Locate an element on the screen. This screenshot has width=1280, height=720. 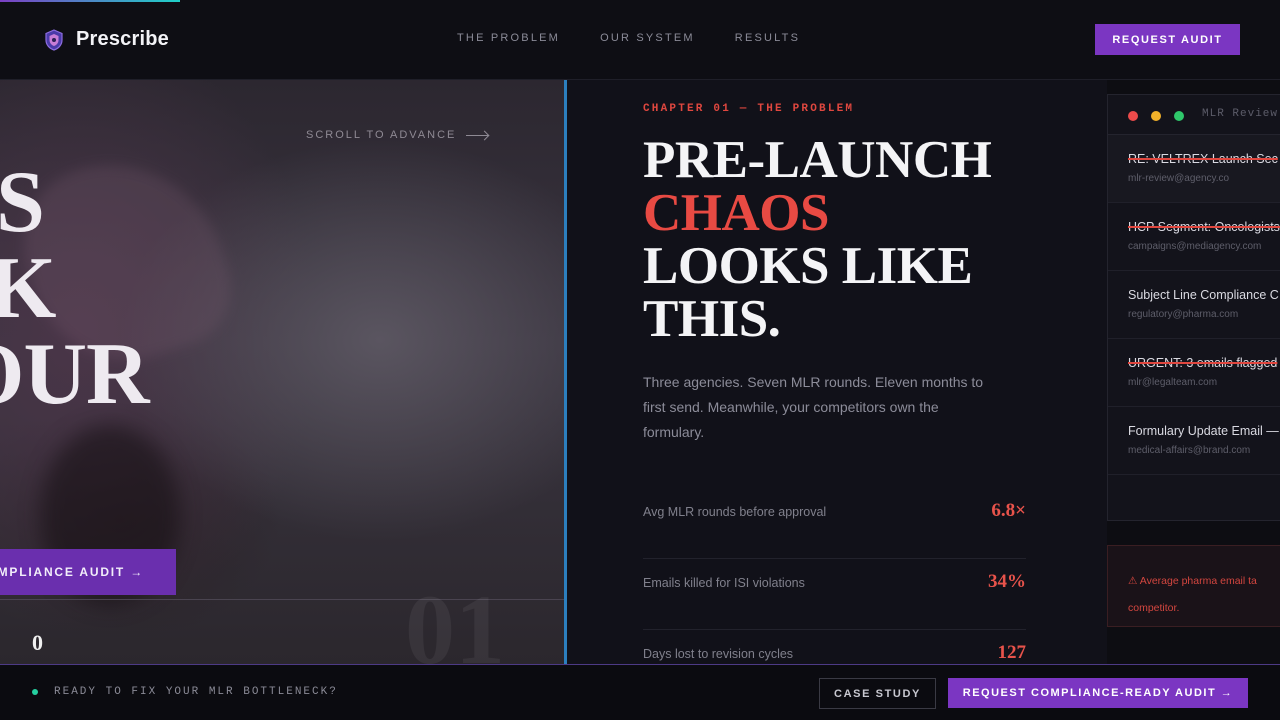
compliance-audit-button: MPLIANCE AUDIT → is located at coordinates (88, 572).